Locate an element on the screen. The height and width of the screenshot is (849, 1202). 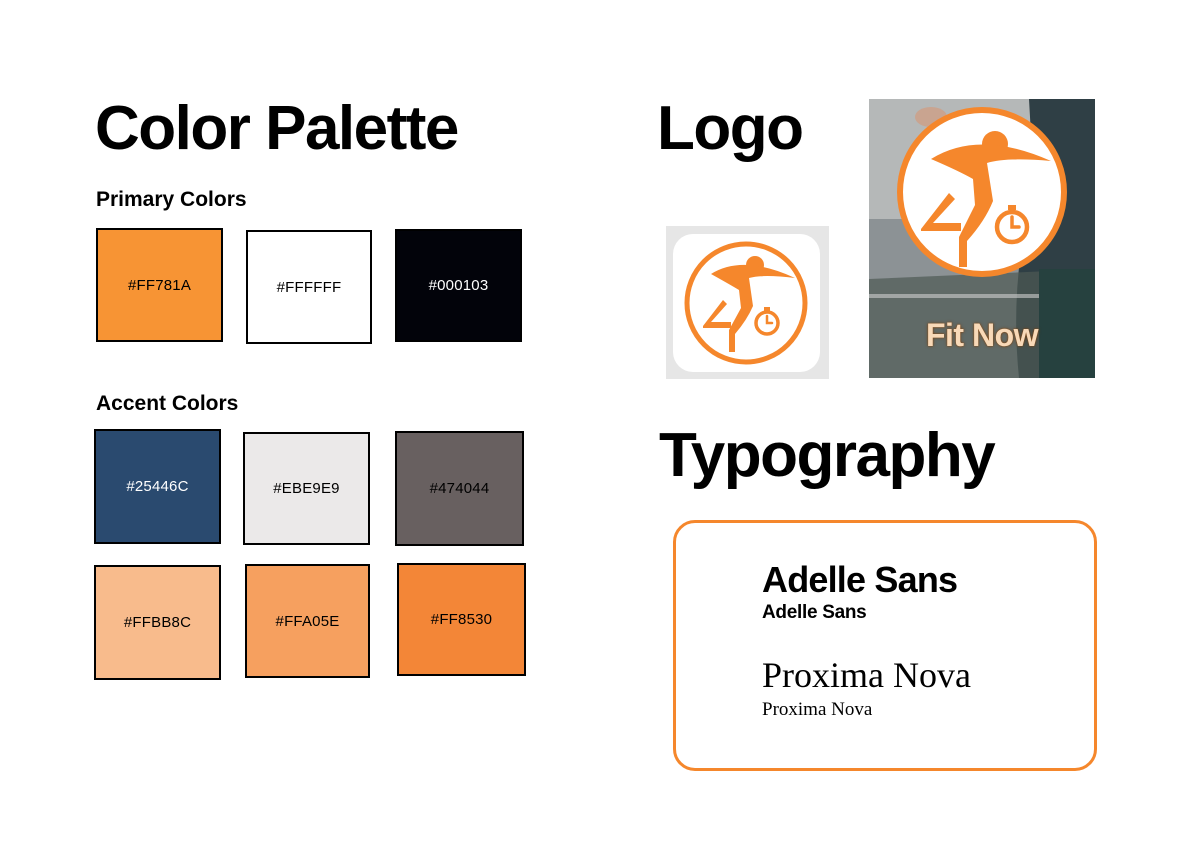
swatch-label: #FF781A is located at coordinates (159, 285).